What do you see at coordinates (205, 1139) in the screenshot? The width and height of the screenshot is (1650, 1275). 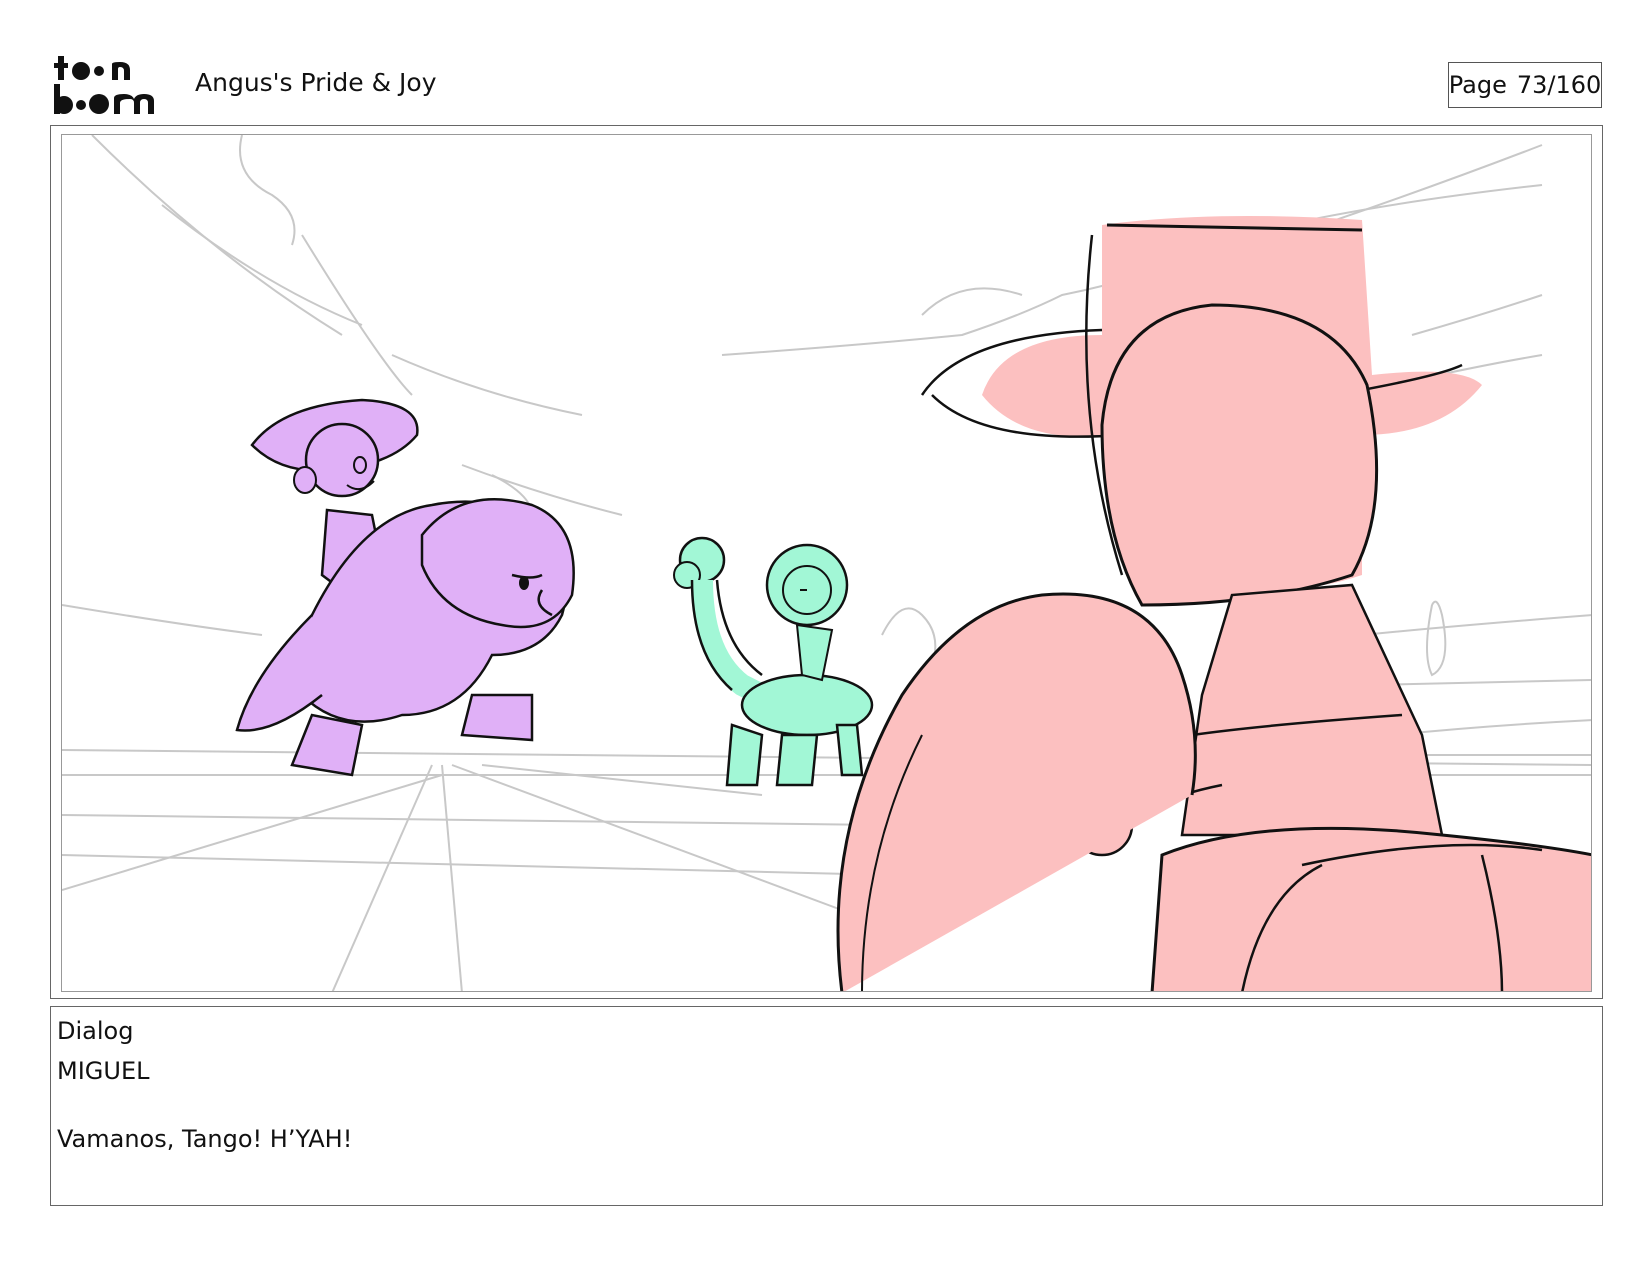 I see `dialog-line: Vamanos, Tango! H’YAH!` at bounding box center [205, 1139].